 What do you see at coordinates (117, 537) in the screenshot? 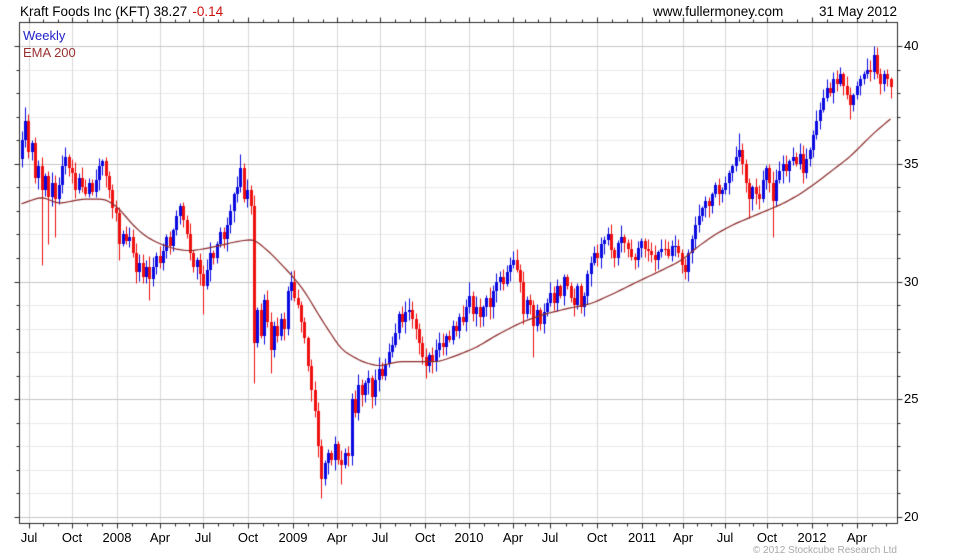
I see `x-tick-label: 2008` at bounding box center [117, 537].